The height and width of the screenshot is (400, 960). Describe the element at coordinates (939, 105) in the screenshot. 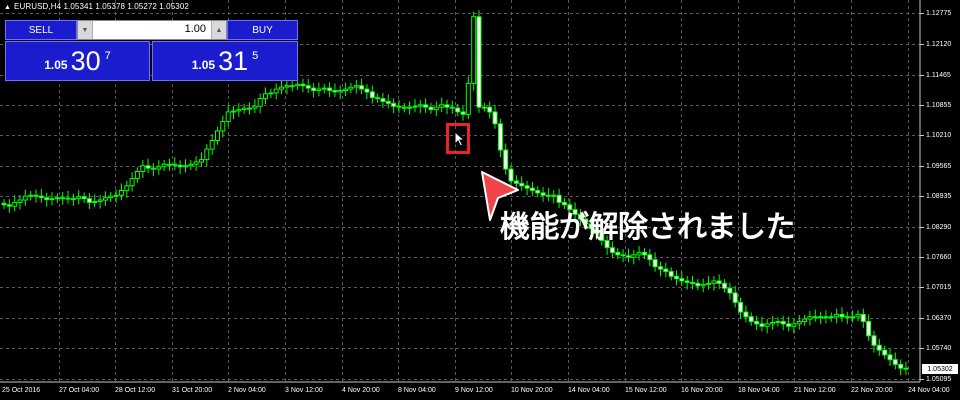

I see `price-axis-label: 1.10855` at that location.